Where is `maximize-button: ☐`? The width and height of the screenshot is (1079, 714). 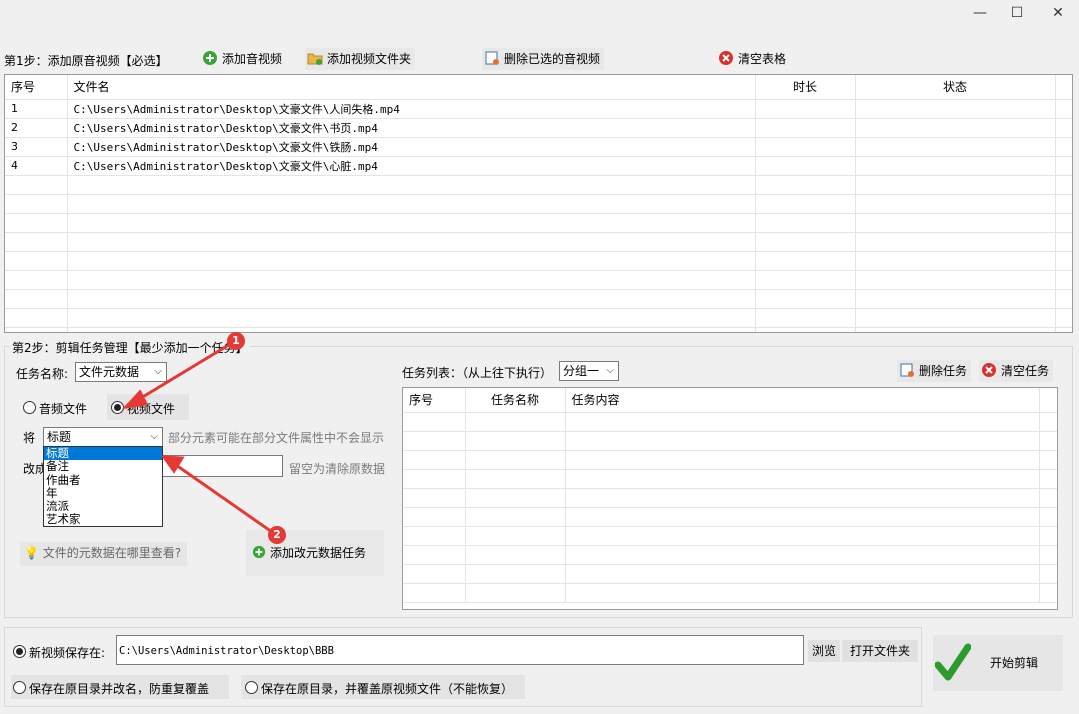 maximize-button: ☐ is located at coordinates (1017, 13).